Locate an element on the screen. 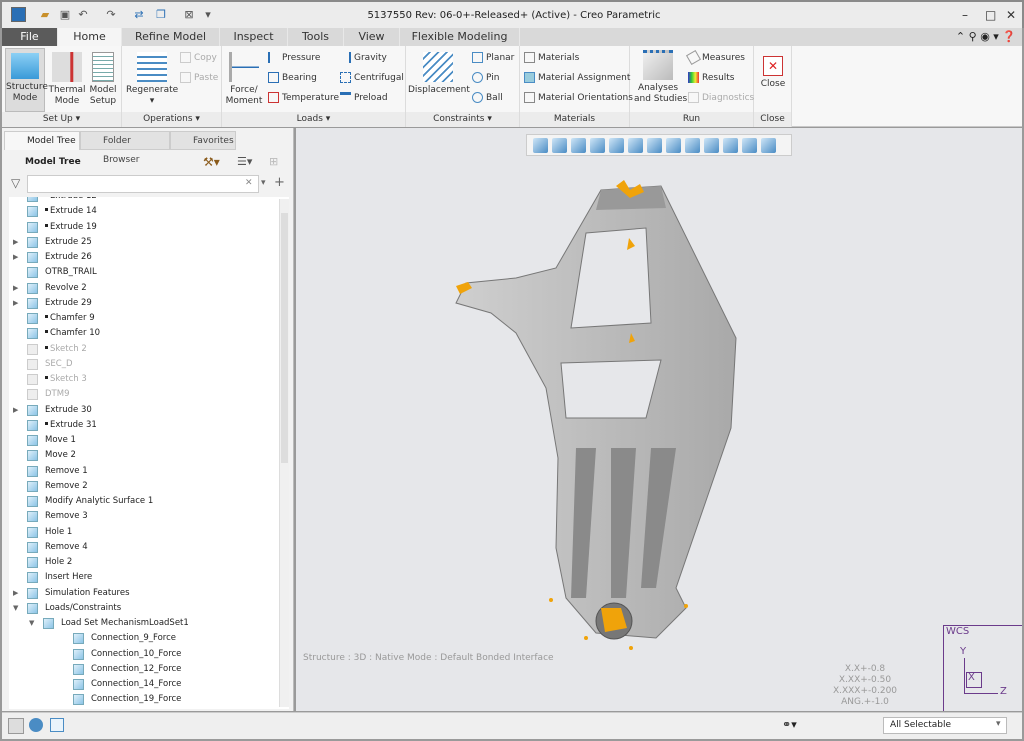  model-setup-icon is located at coordinates (103, 67).